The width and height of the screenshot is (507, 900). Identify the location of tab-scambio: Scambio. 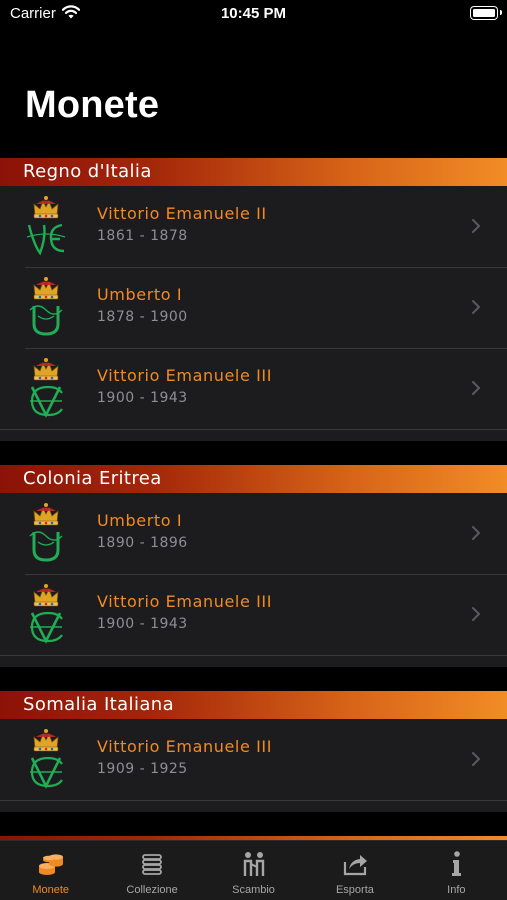
(253, 870).